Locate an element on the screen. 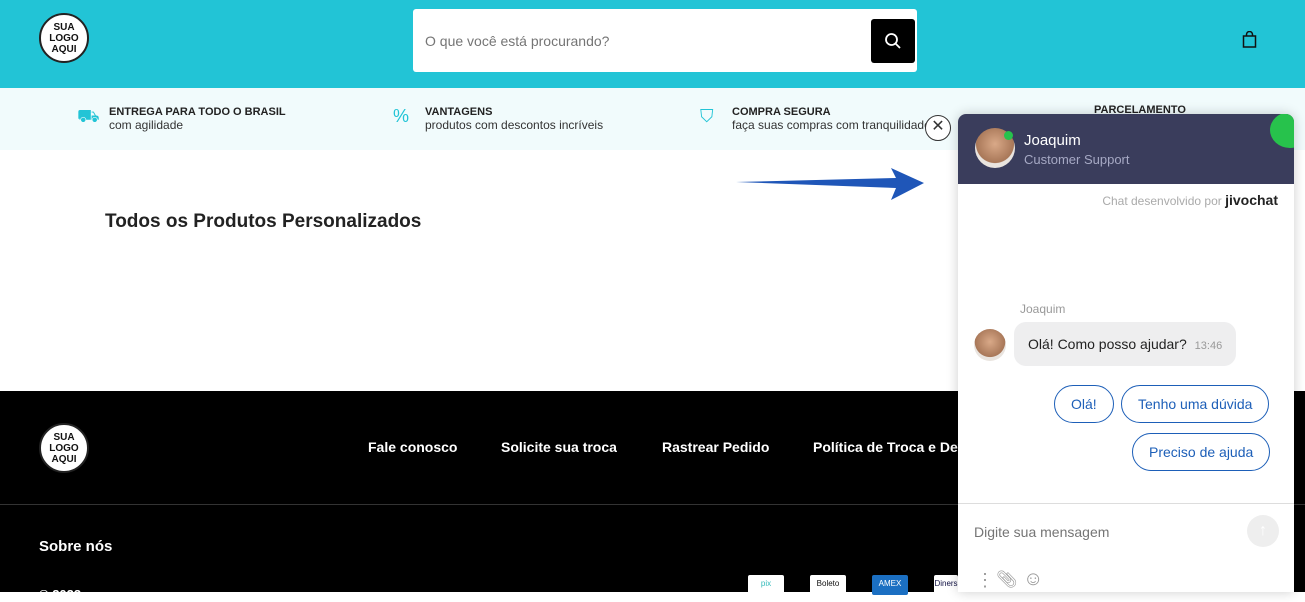 This screenshot has height=602, width=1305. quick-reply-ola: Olá! is located at coordinates (1084, 404).